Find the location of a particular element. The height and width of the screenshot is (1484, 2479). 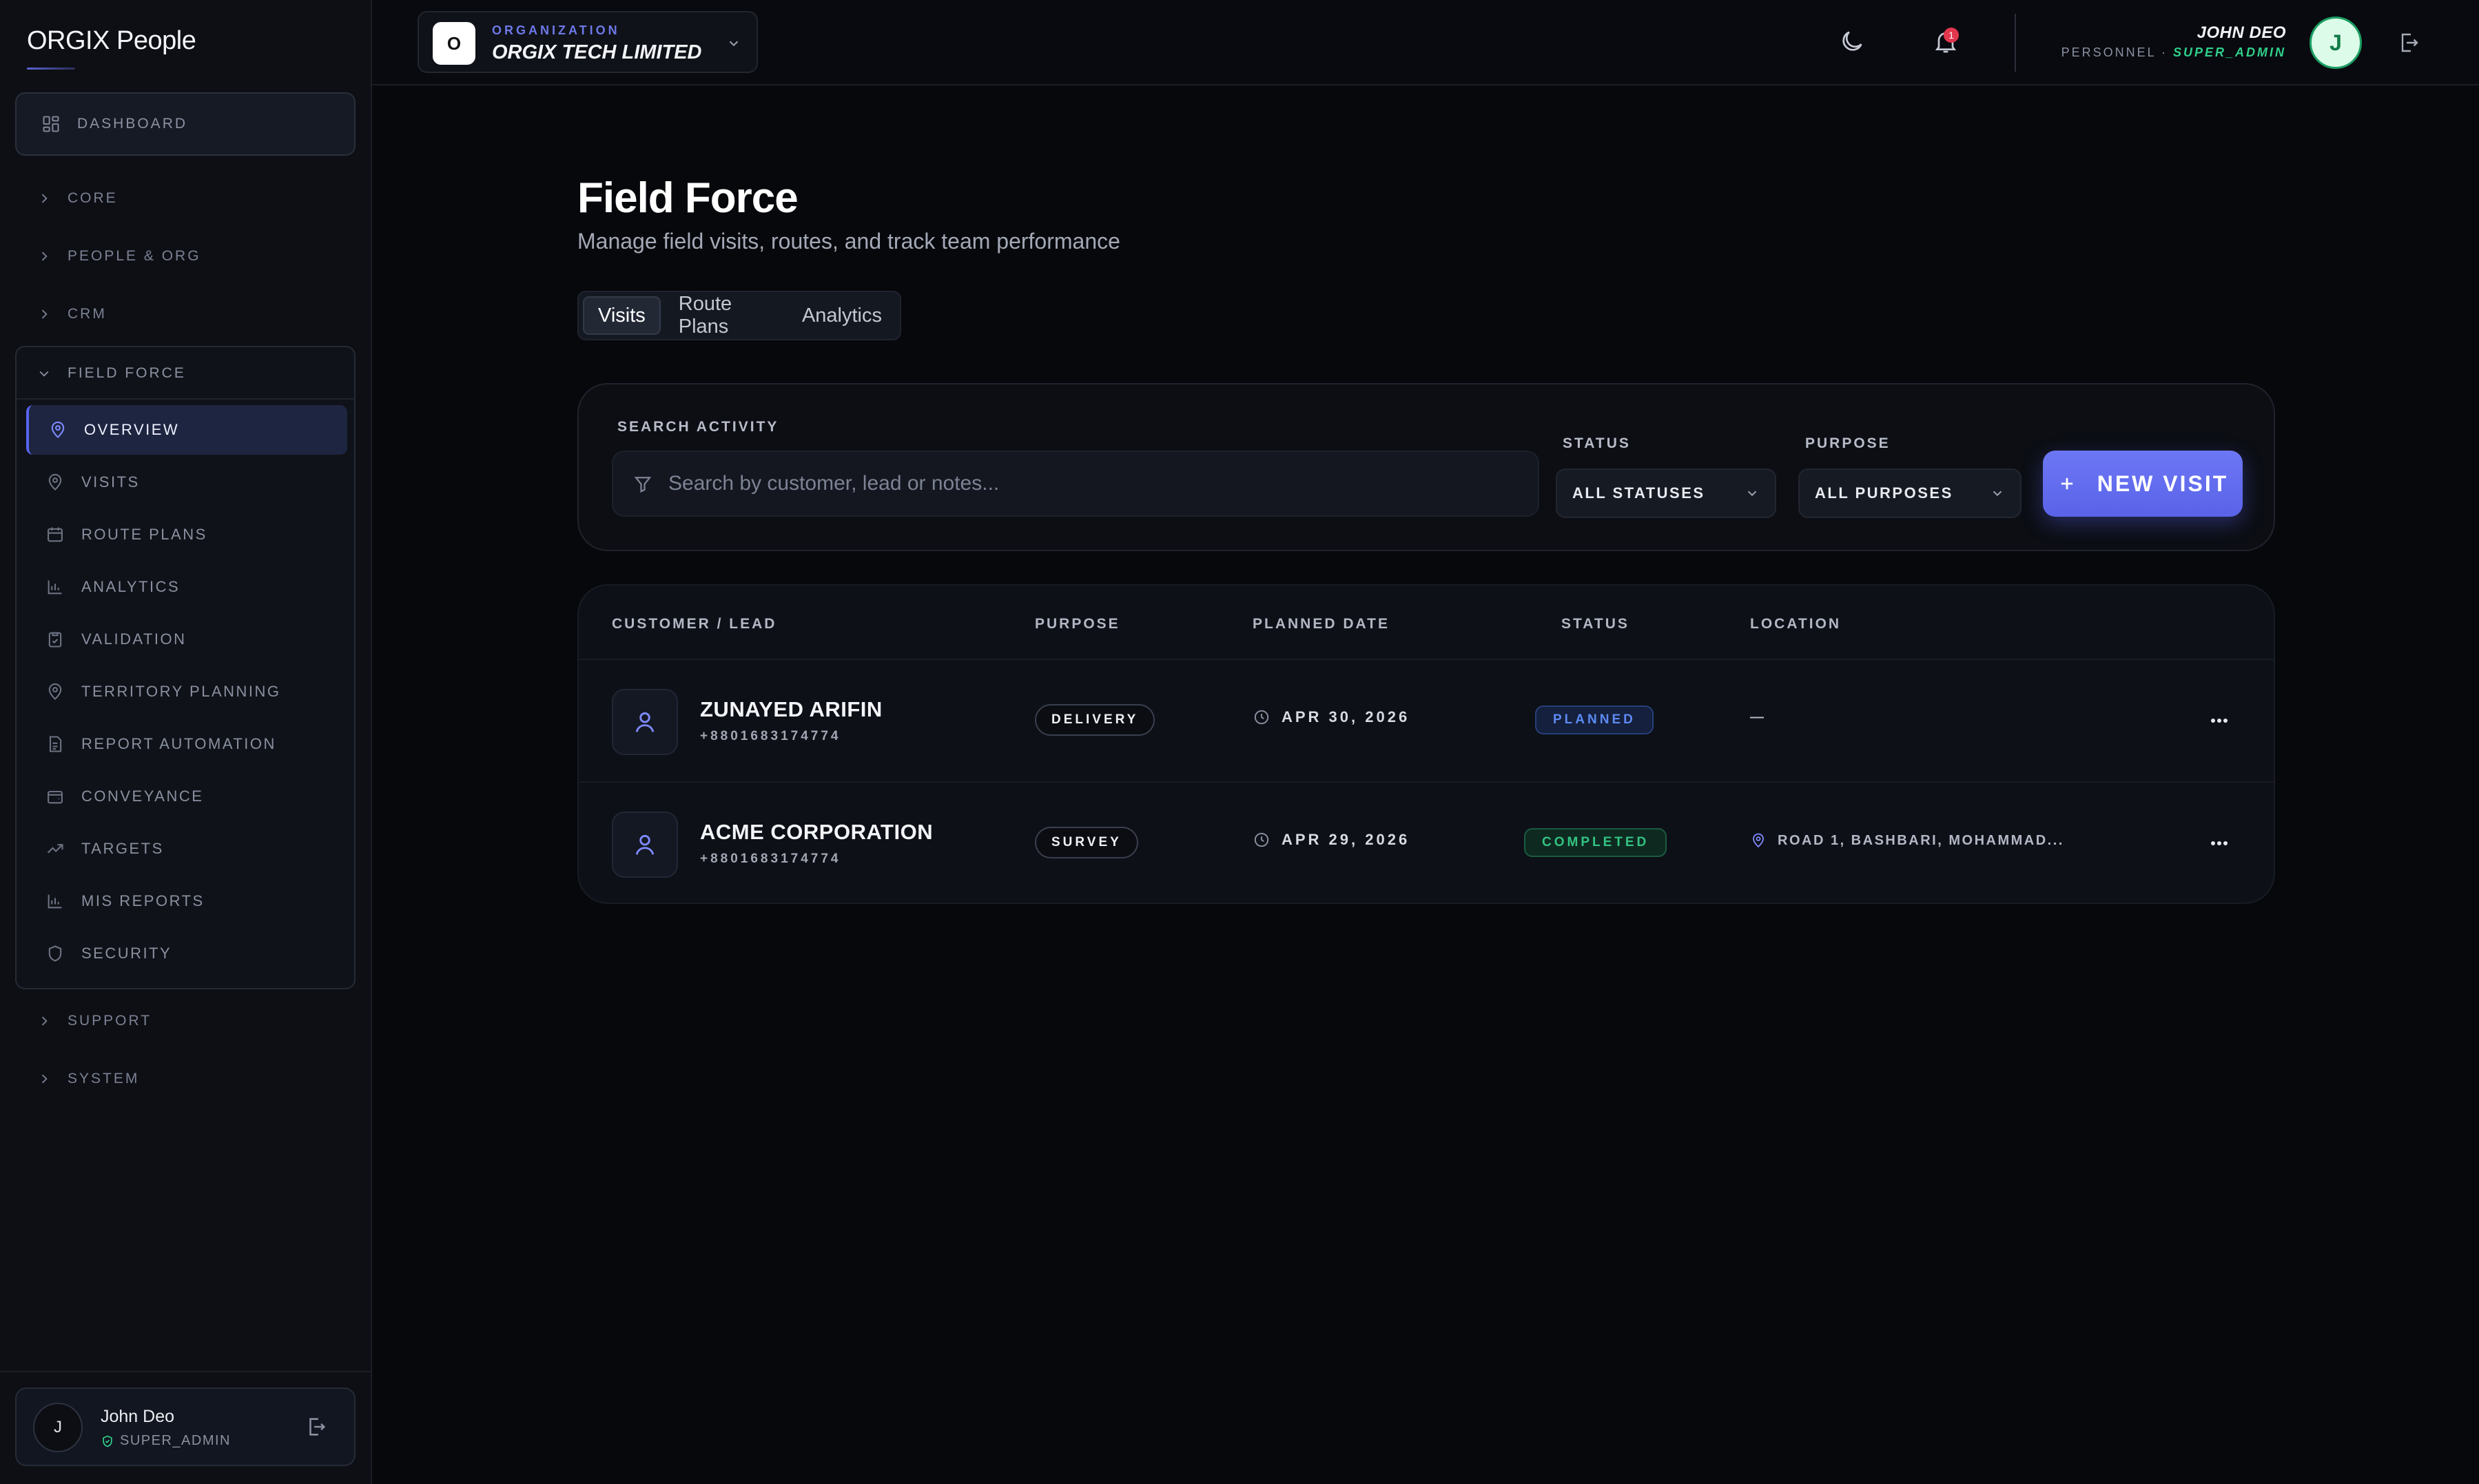

sidebar-group-crm: CRM is located at coordinates (72, 314).